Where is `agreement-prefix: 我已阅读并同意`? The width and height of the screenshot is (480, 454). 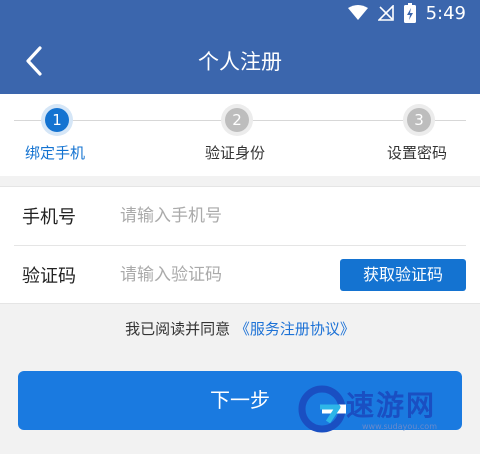
agreement-prefix: 我已阅读并同意 is located at coordinates (178, 329).